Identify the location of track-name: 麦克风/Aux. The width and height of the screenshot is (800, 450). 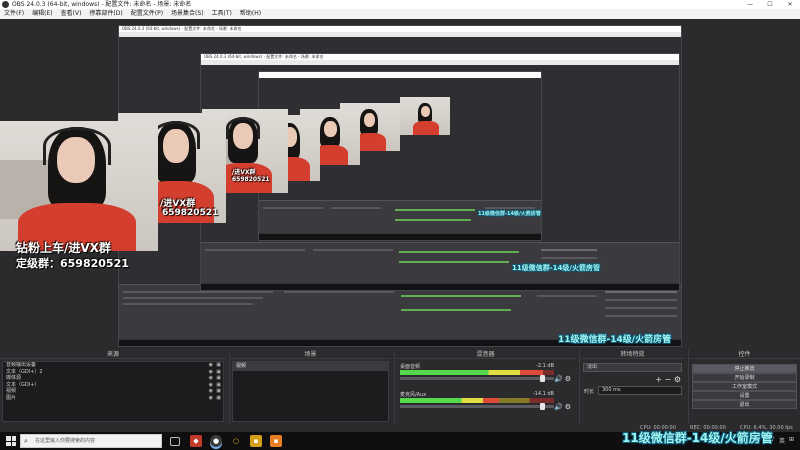
(413, 395).